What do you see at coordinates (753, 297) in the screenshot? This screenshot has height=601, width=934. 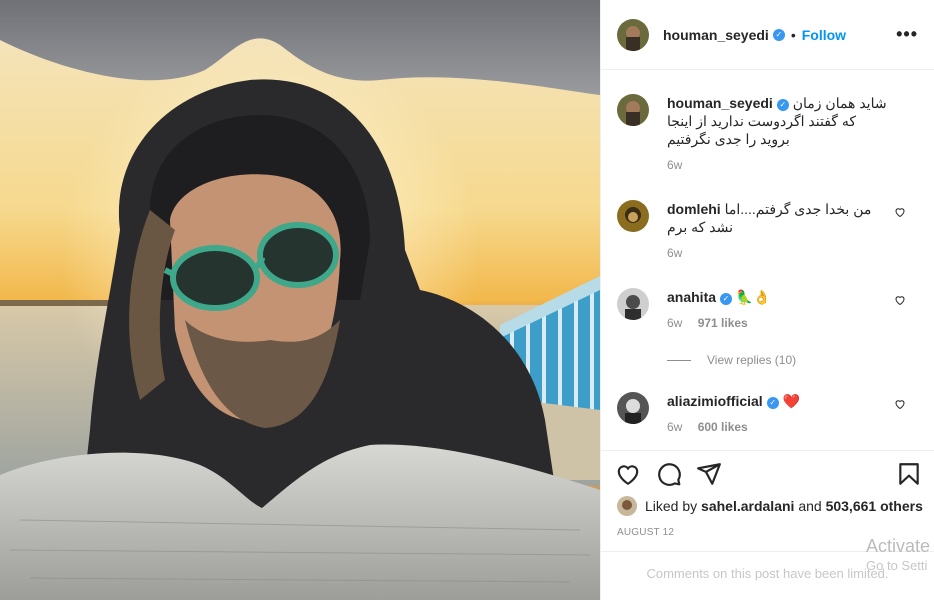 I see `comment-text: 🦜👌` at bounding box center [753, 297].